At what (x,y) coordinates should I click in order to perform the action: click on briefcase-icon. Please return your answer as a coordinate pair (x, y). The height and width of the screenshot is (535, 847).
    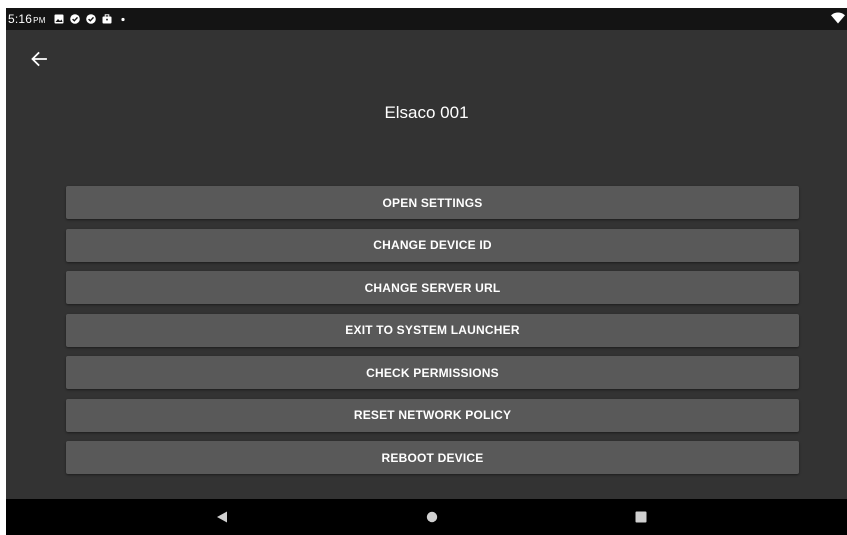
    Looking at the image, I should click on (107, 19).